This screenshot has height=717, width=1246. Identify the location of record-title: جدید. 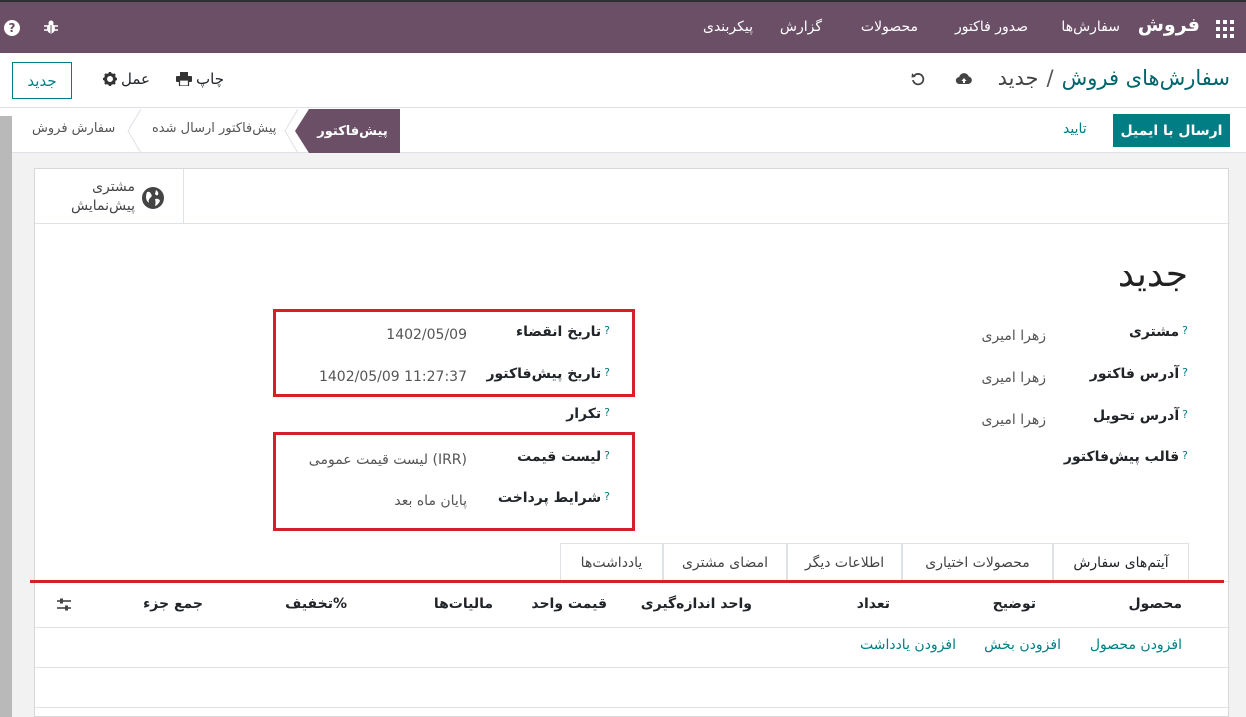
(1152, 274).